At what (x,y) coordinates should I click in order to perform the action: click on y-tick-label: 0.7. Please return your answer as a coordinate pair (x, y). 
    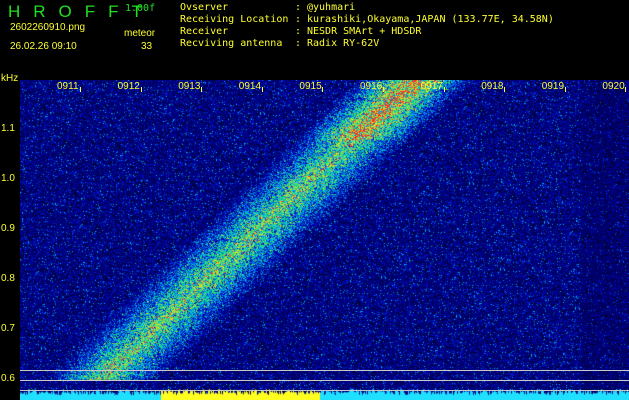
    Looking at the image, I should click on (8, 328).